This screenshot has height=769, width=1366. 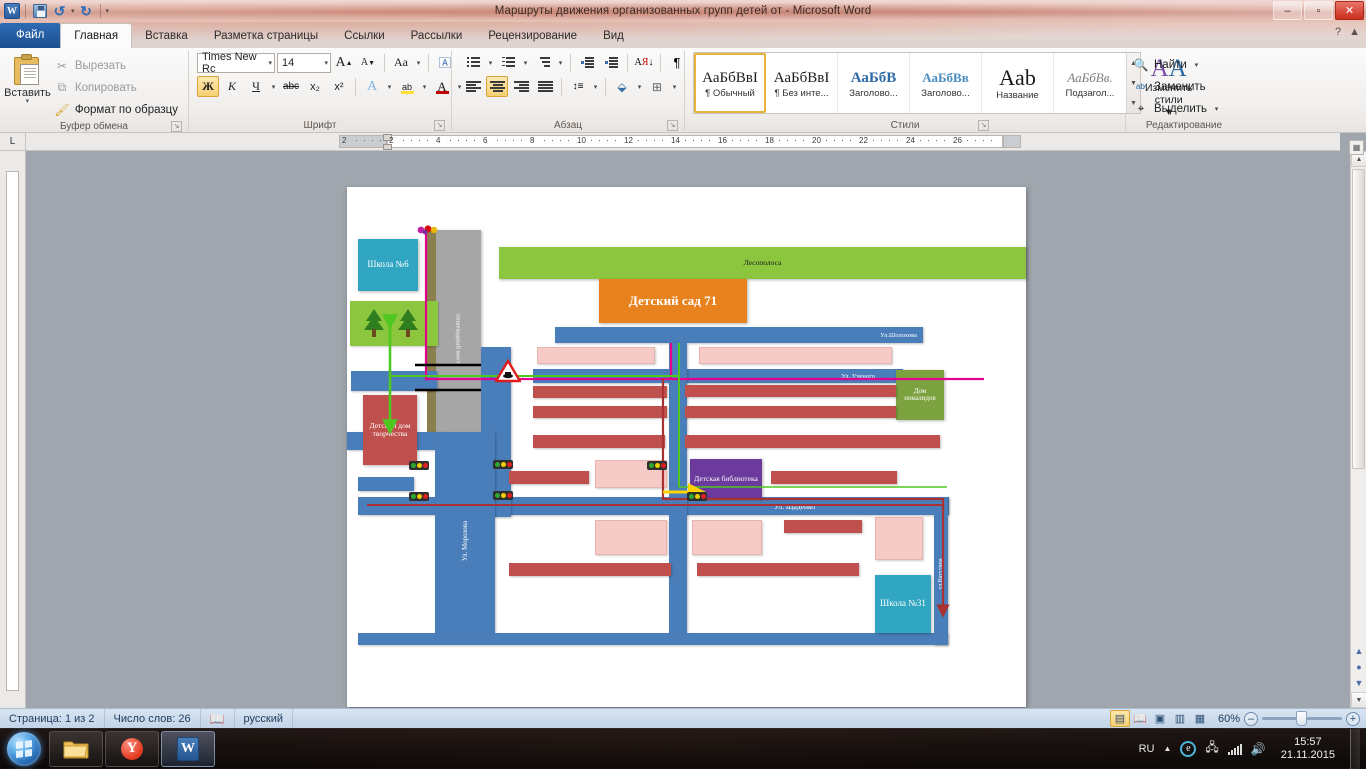 I want to click on select-button: ⌖ Выделить ▾, so click(x=1178, y=108).